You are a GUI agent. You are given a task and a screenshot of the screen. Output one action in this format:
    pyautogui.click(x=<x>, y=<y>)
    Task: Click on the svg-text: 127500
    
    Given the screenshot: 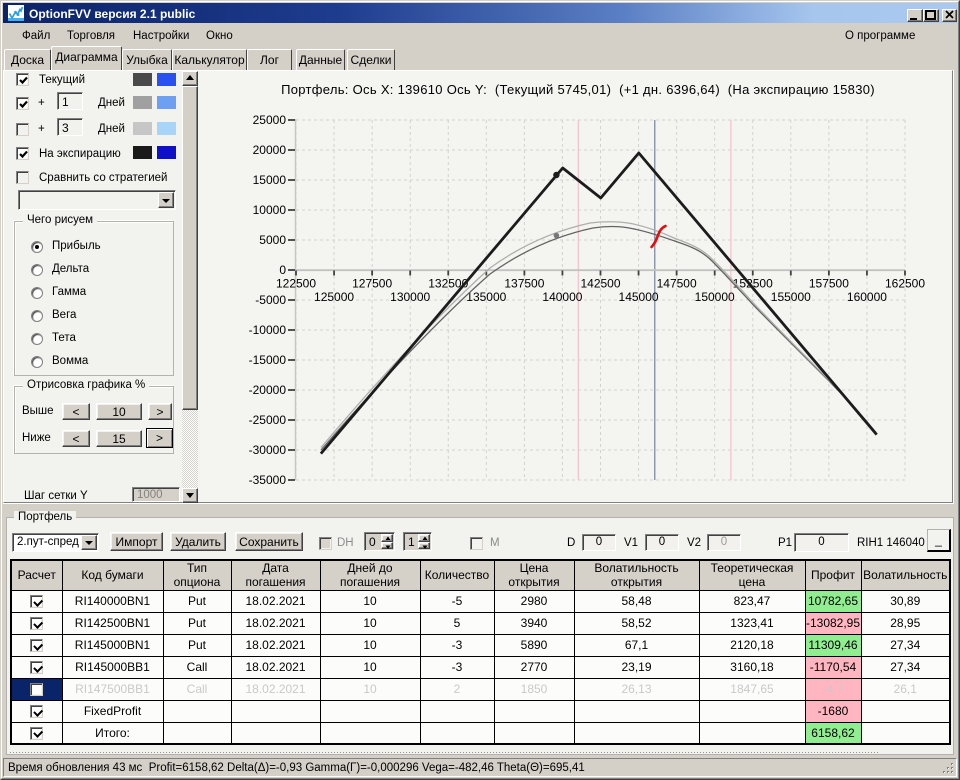 What is the action you would take?
    pyautogui.click(x=372, y=284)
    